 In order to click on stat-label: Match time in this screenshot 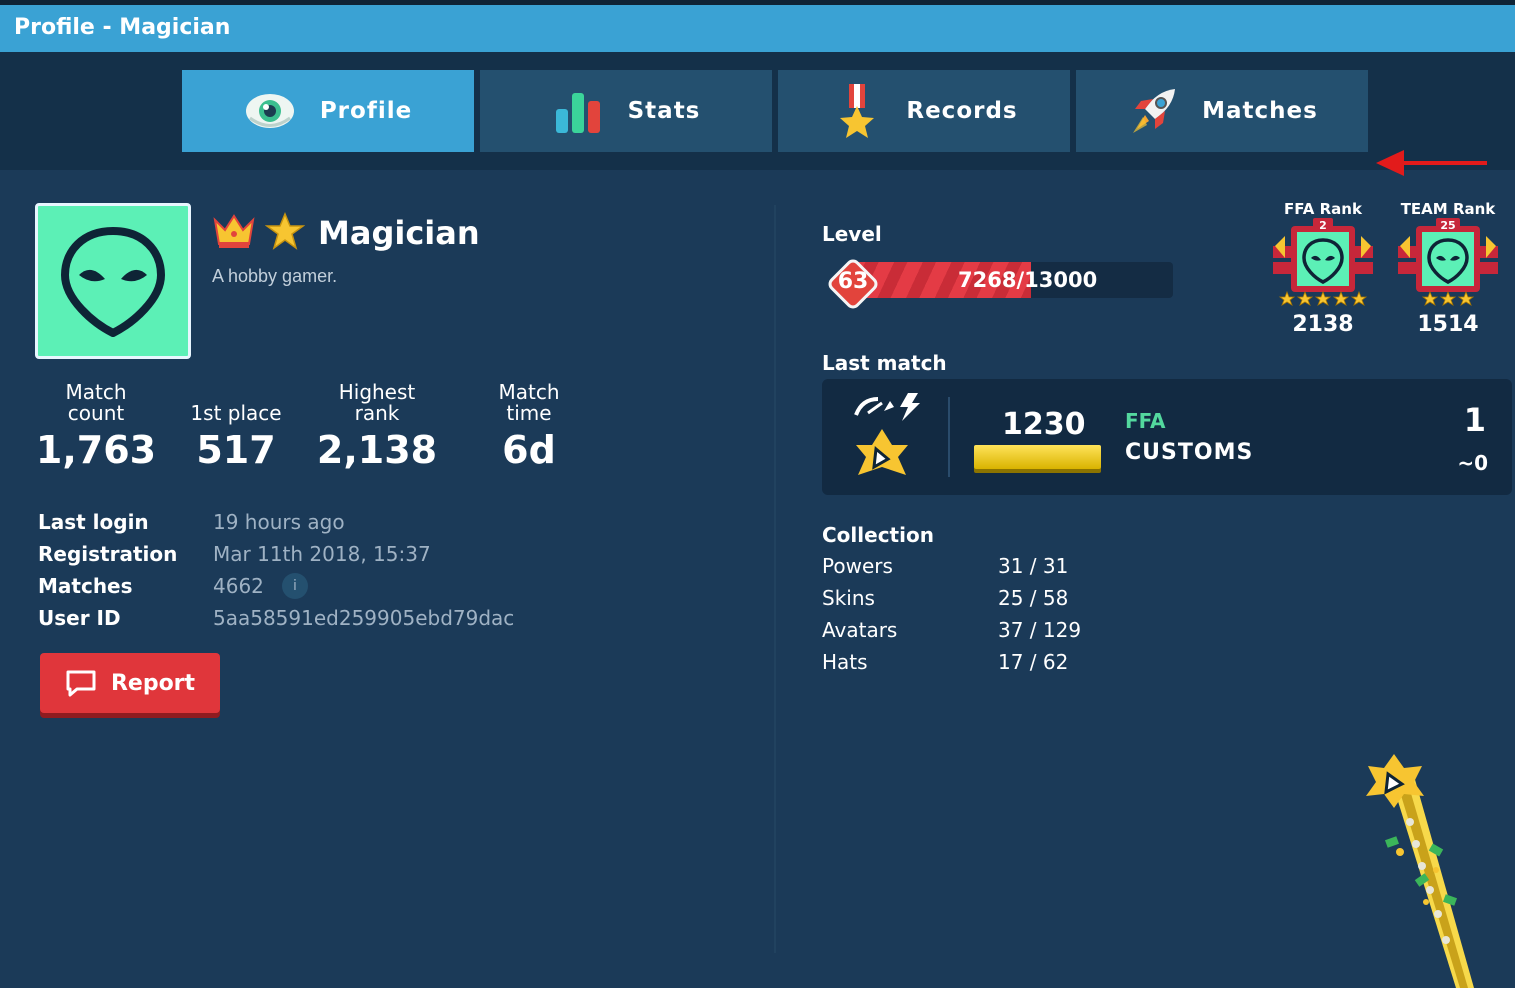, I will do `click(529, 402)`.